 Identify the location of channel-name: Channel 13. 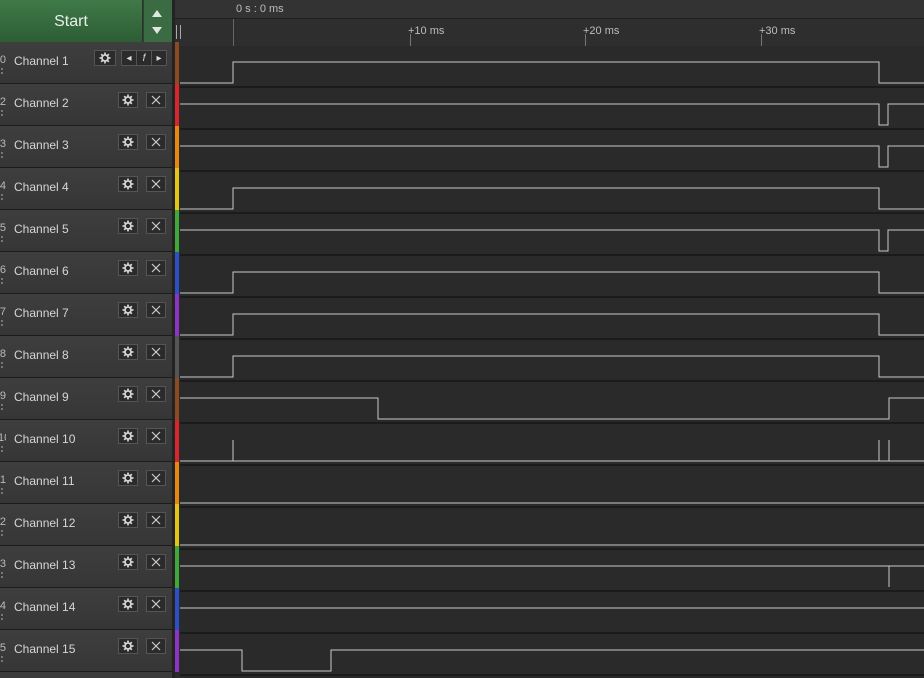
(44, 565).